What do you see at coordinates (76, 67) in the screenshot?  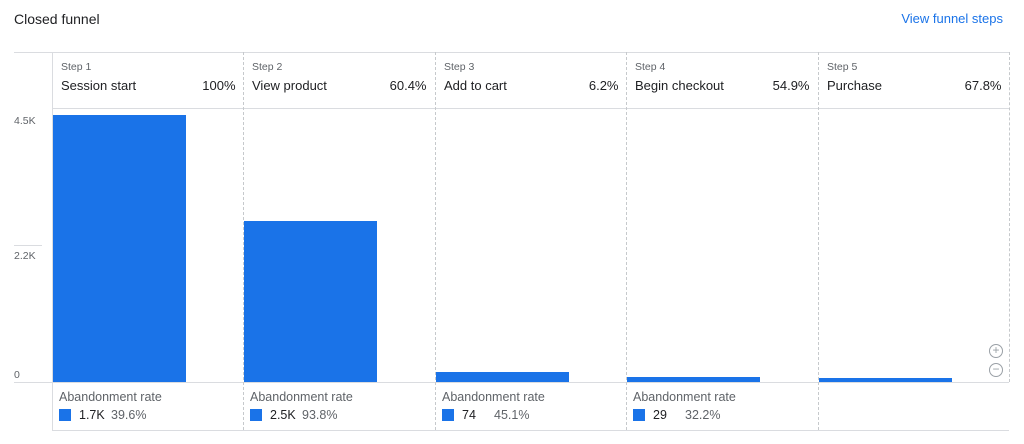 I see `step-number-label: Step 1` at bounding box center [76, 67].